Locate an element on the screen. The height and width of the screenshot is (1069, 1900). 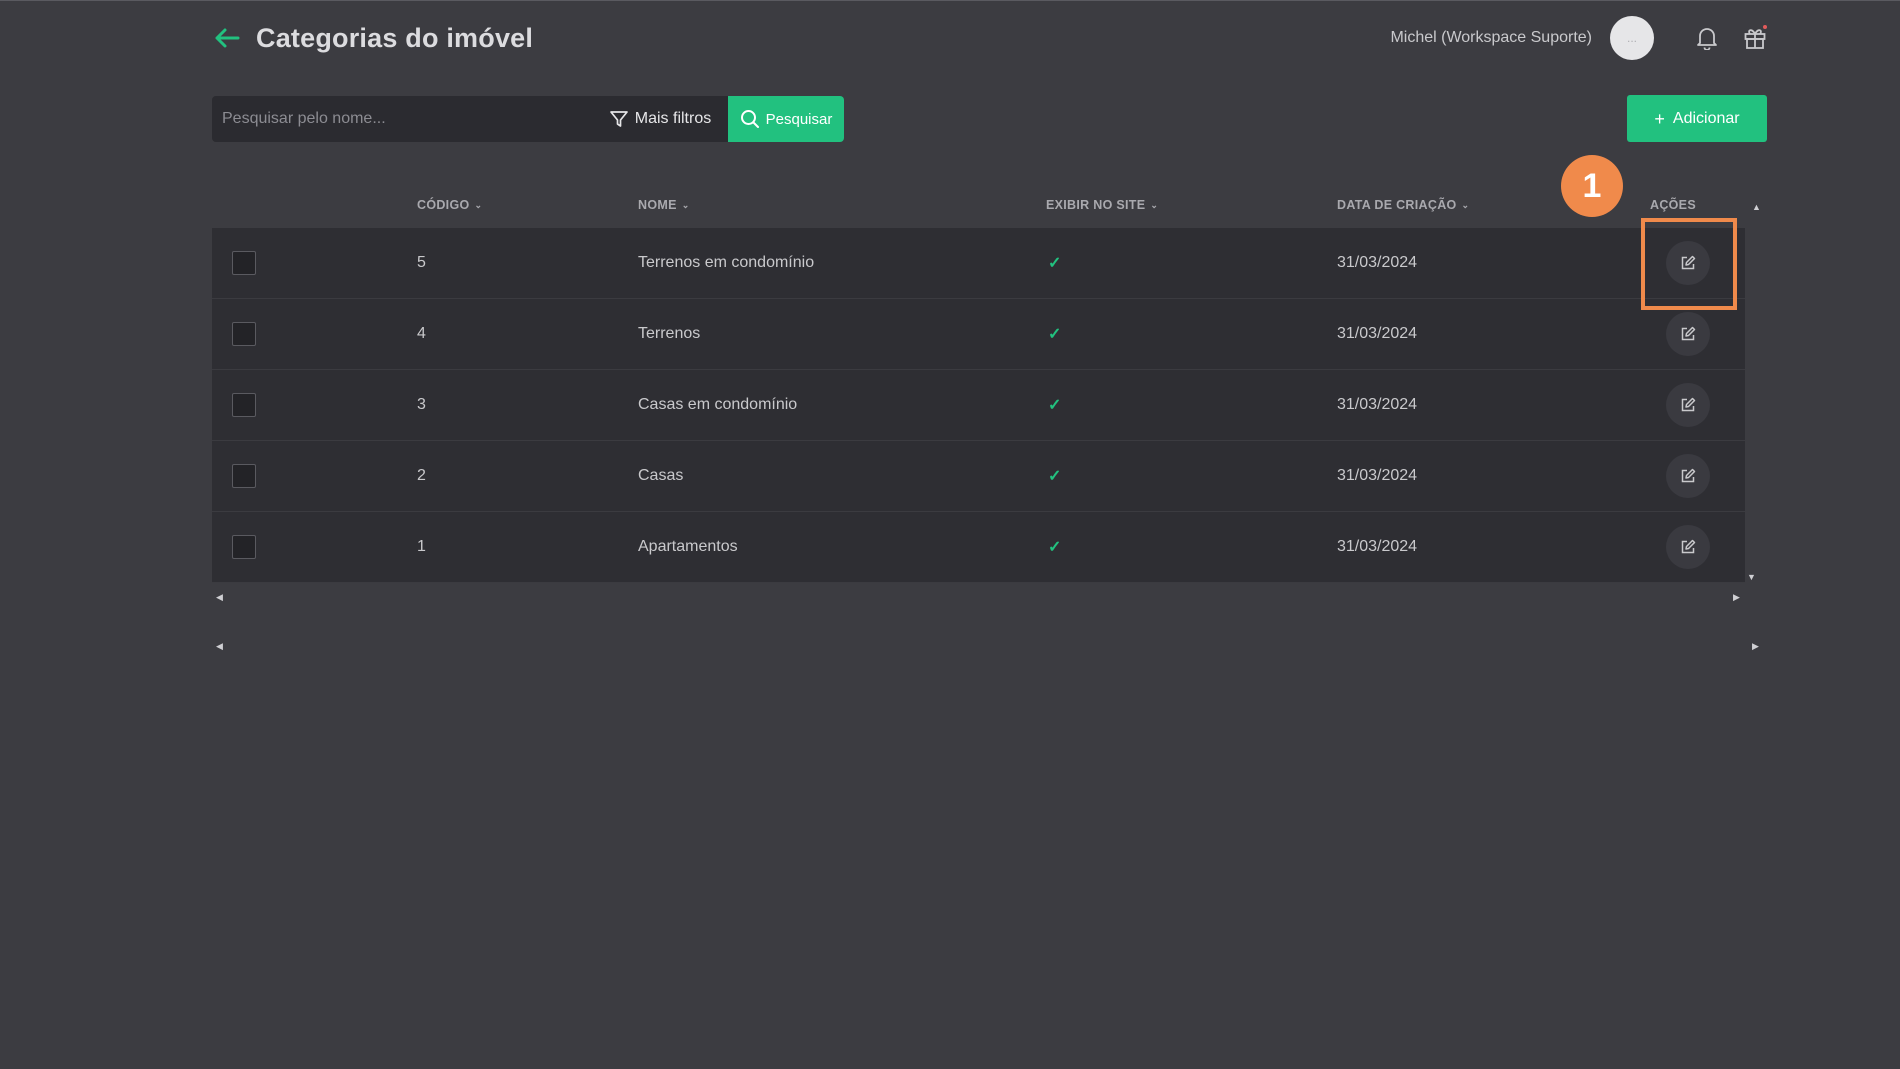
arrow-left-icon is located at coordinates (227, 38).